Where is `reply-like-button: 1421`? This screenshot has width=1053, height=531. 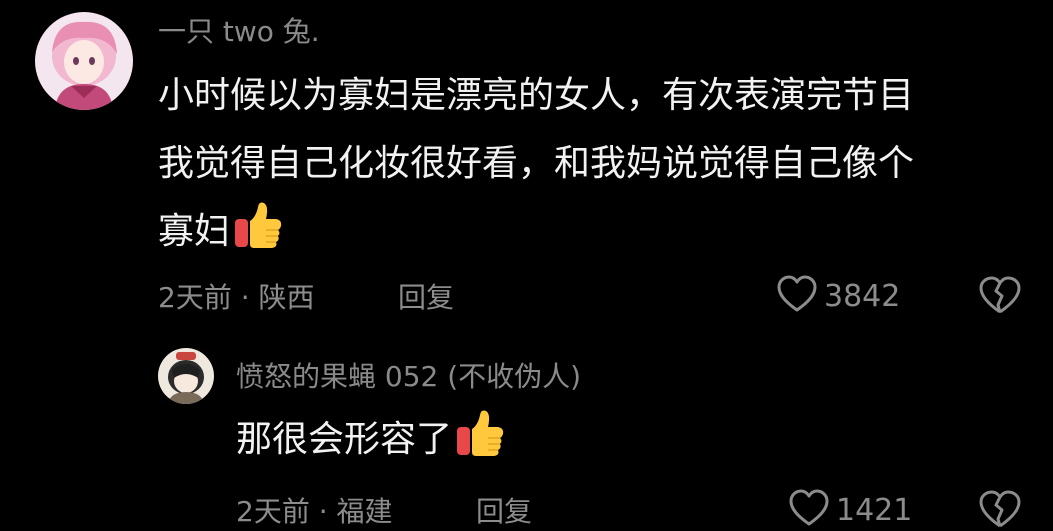 reply-like-button: 1421 is located at coordinates (850, 510).